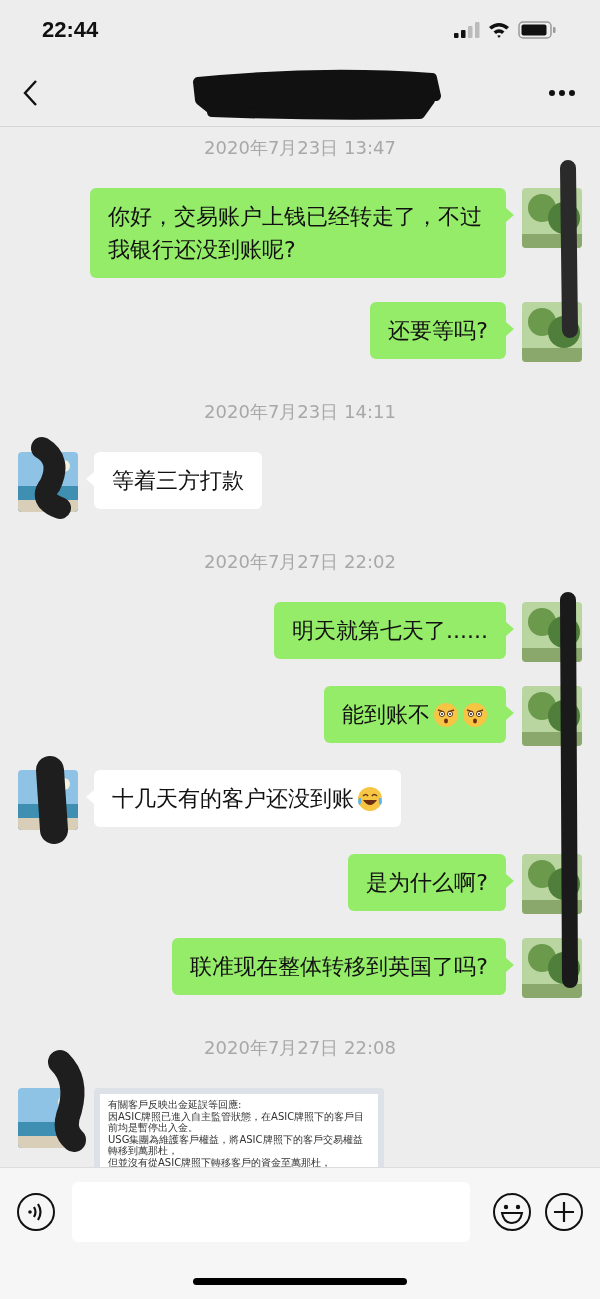 This screenshot has width=600, height=1299. I want to click on more-icon, so click(562, 93).